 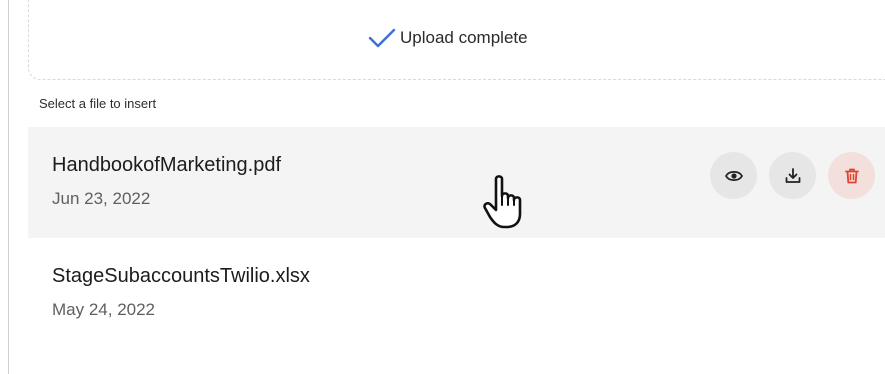 I want to click on checkmark-icon, so click(x=382, y=38).